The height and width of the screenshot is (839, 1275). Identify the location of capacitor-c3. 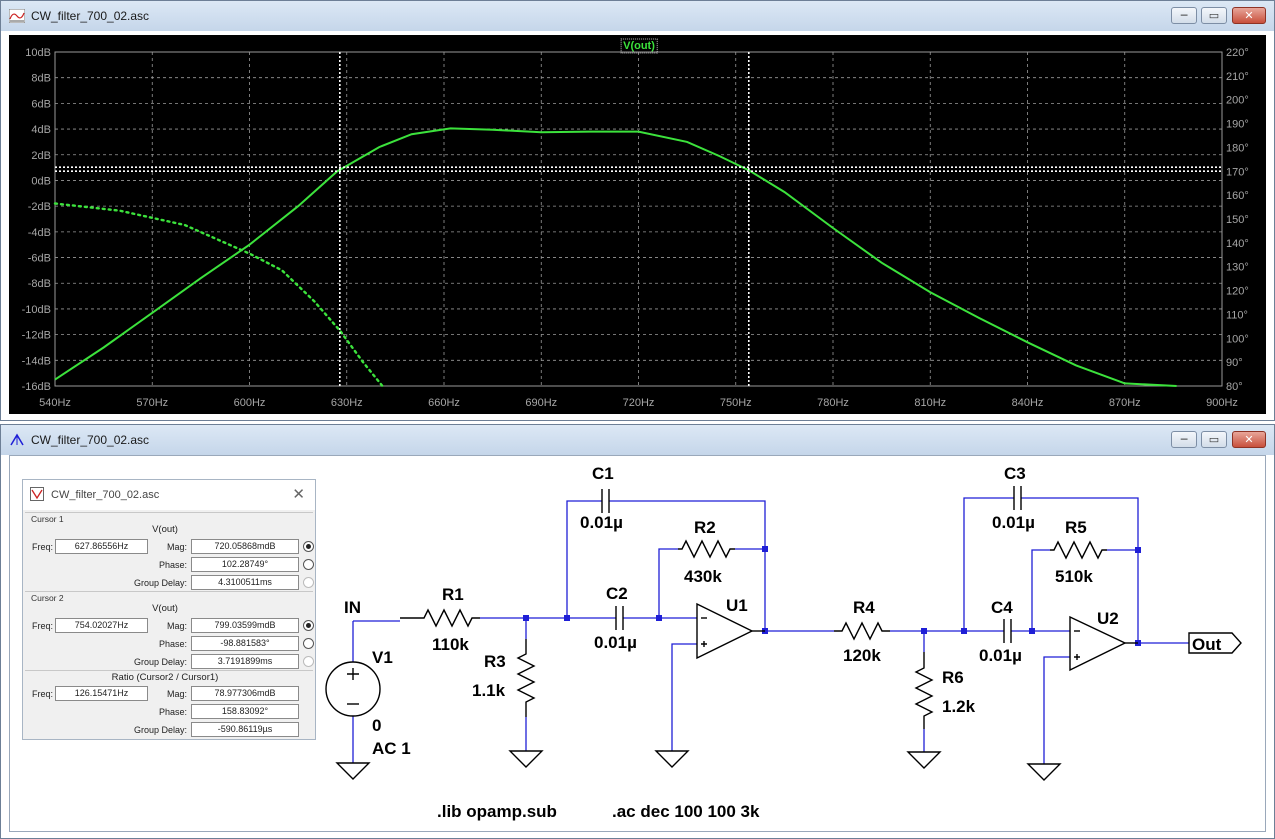
(1017, 498).